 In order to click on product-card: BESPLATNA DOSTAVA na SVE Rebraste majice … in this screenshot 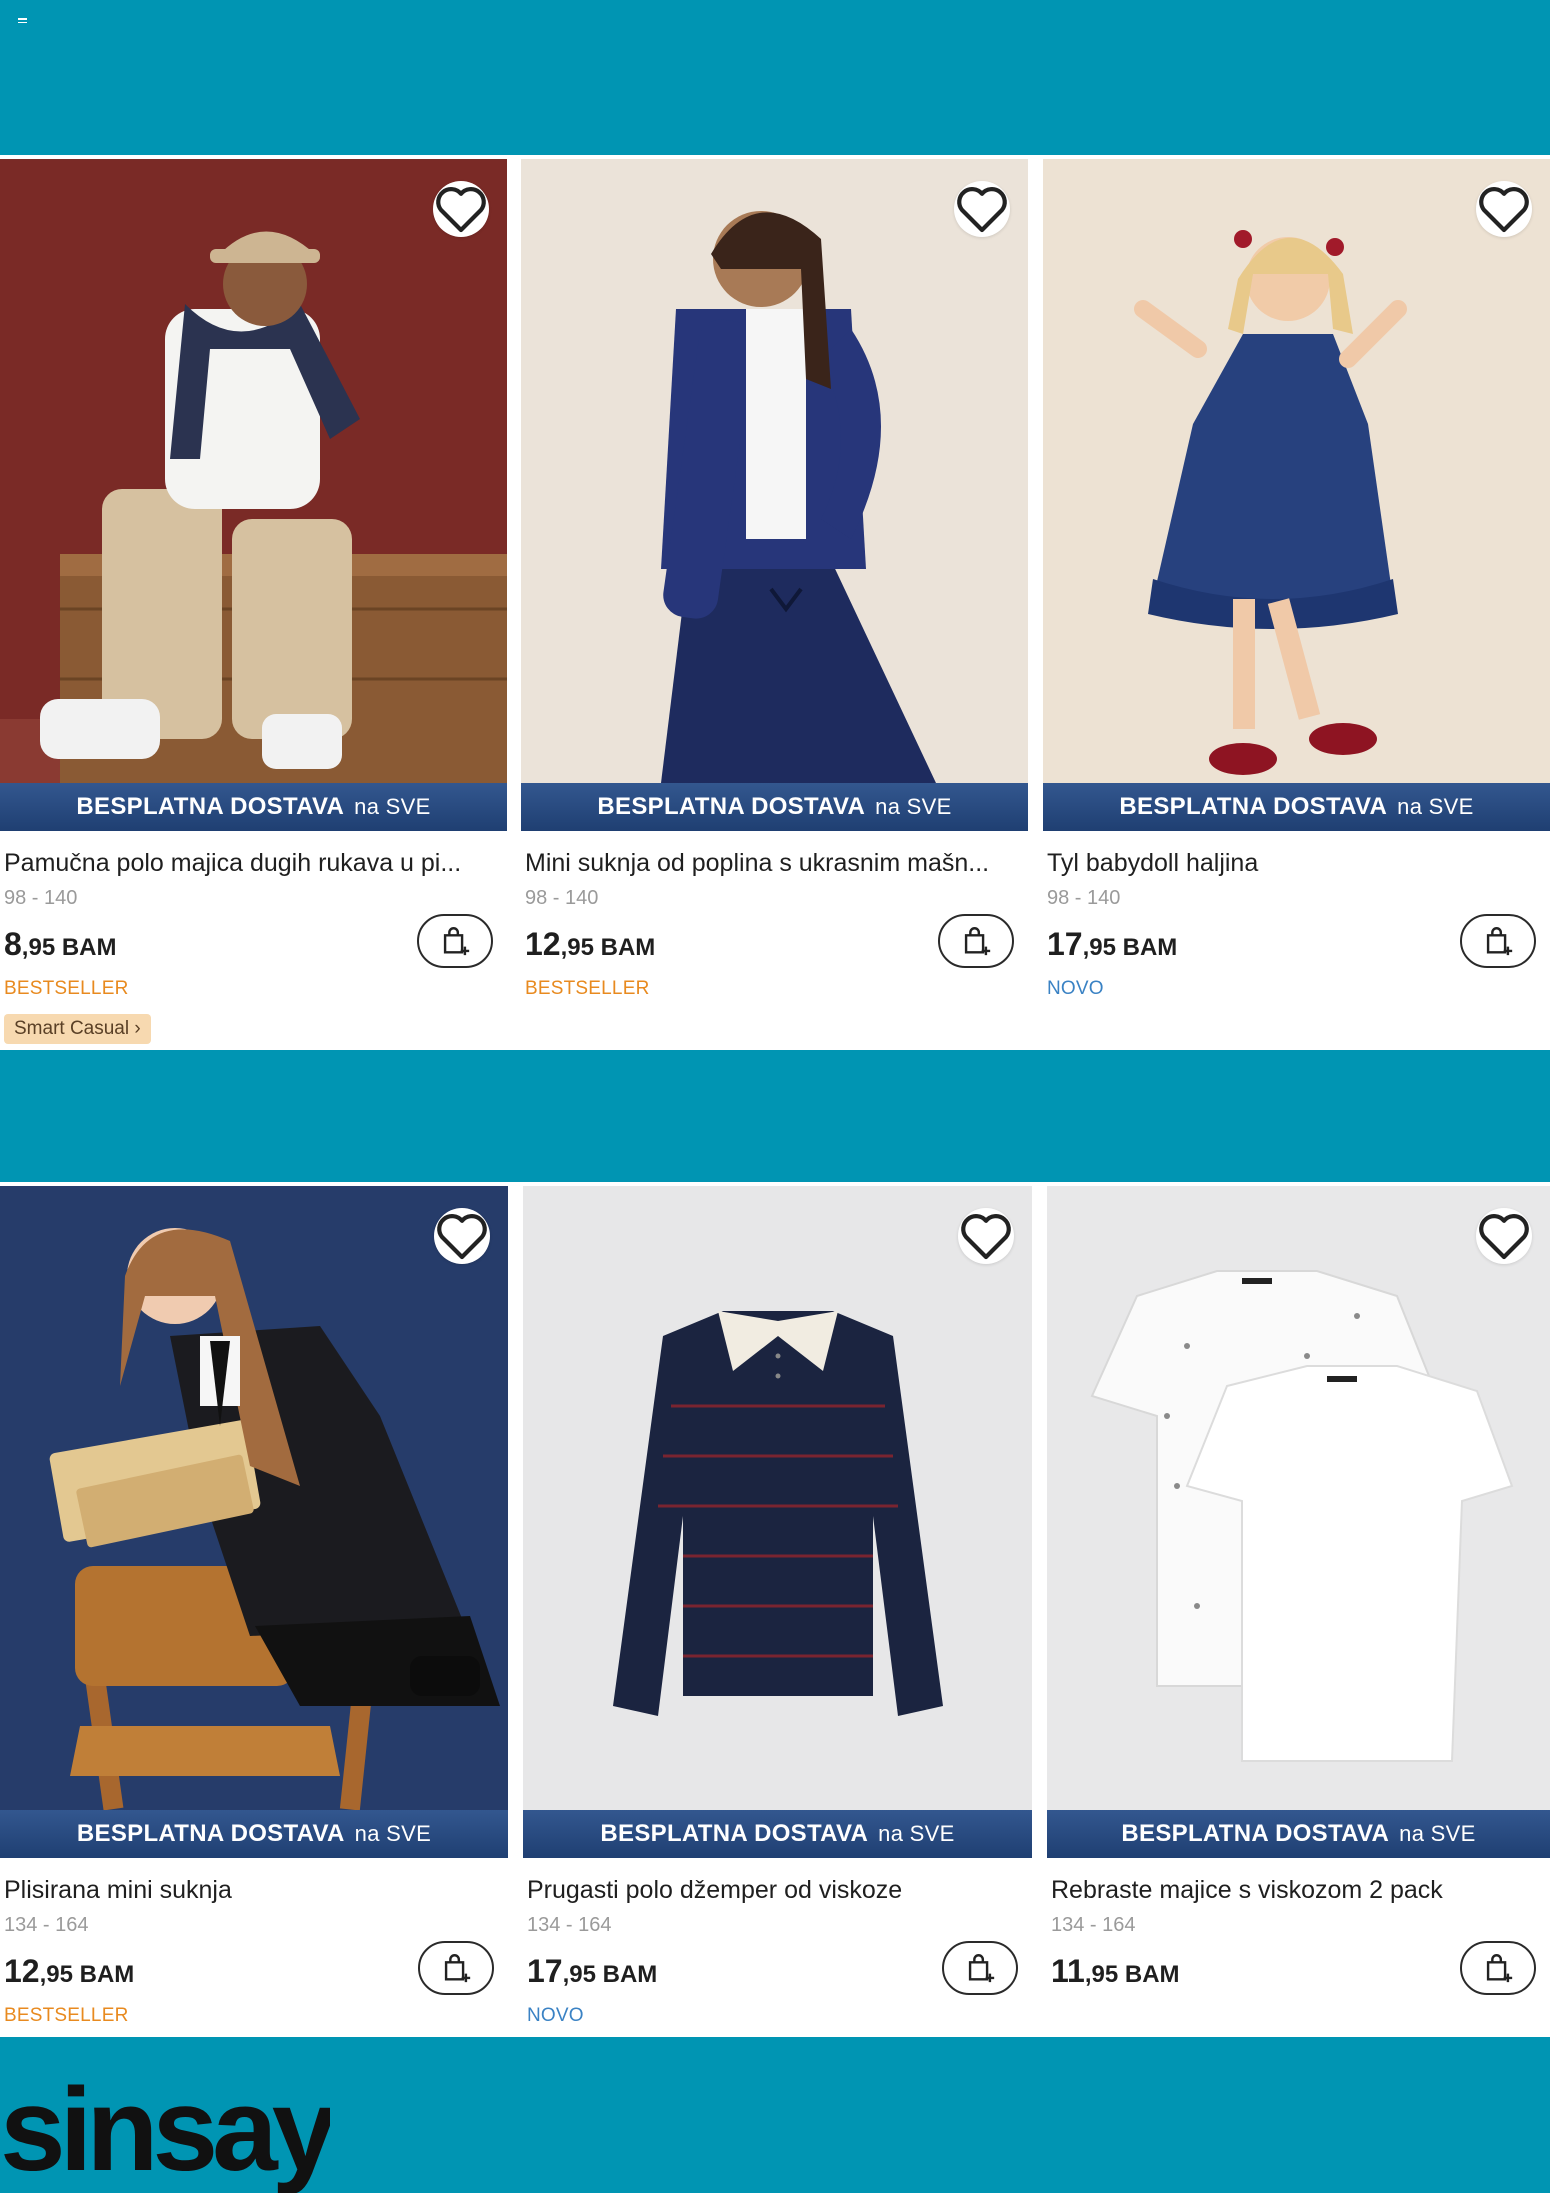, I will do `click(1298, 1592)`.